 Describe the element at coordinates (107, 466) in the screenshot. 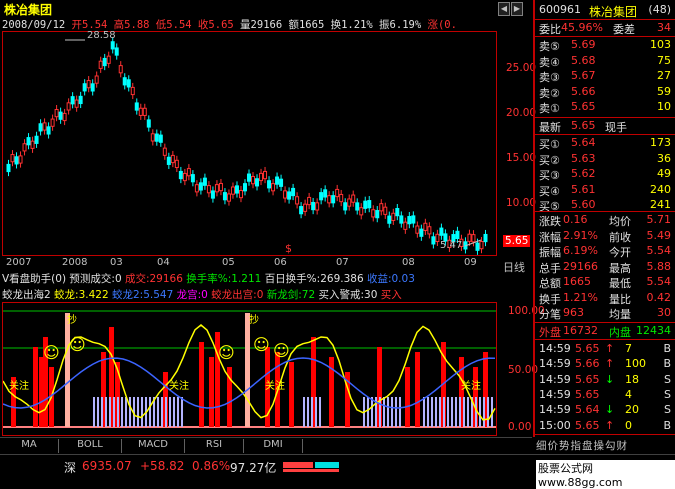

I see `index-value: 6935.07` at that location.